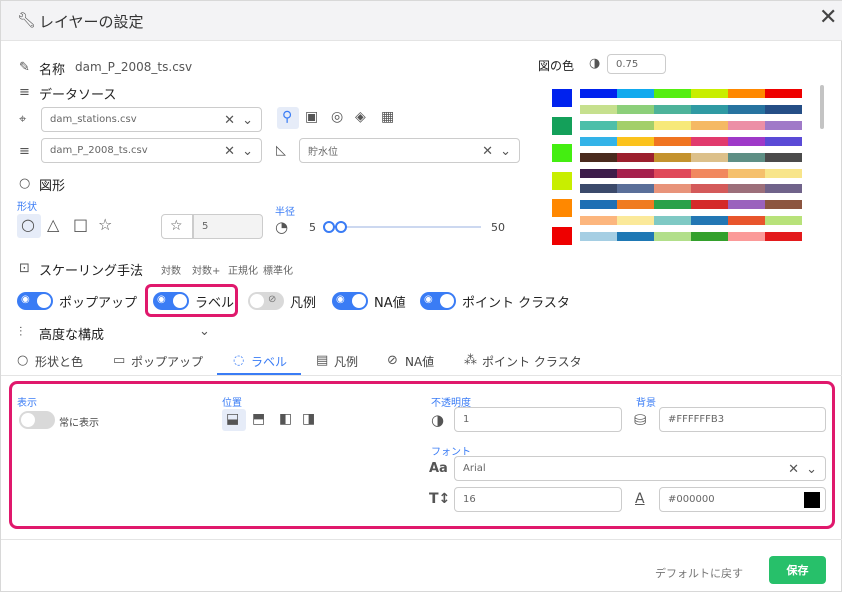 The height and width of the screenshot is (592, 842). Describe the element at coordinates (171, 301) in the screenshot. I see `label-toggle: ◉` at that location.